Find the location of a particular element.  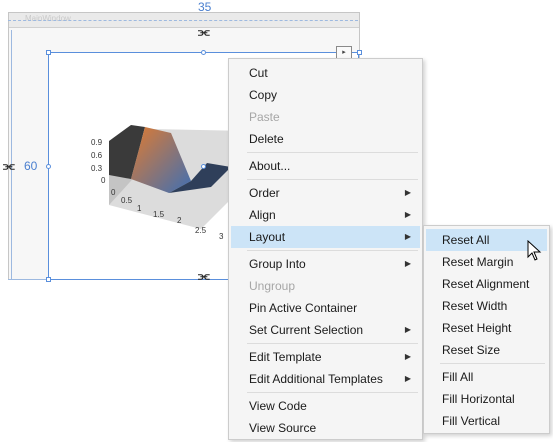

submenu-item-reset-height: Reset Height is located at coordinates (486, 328).